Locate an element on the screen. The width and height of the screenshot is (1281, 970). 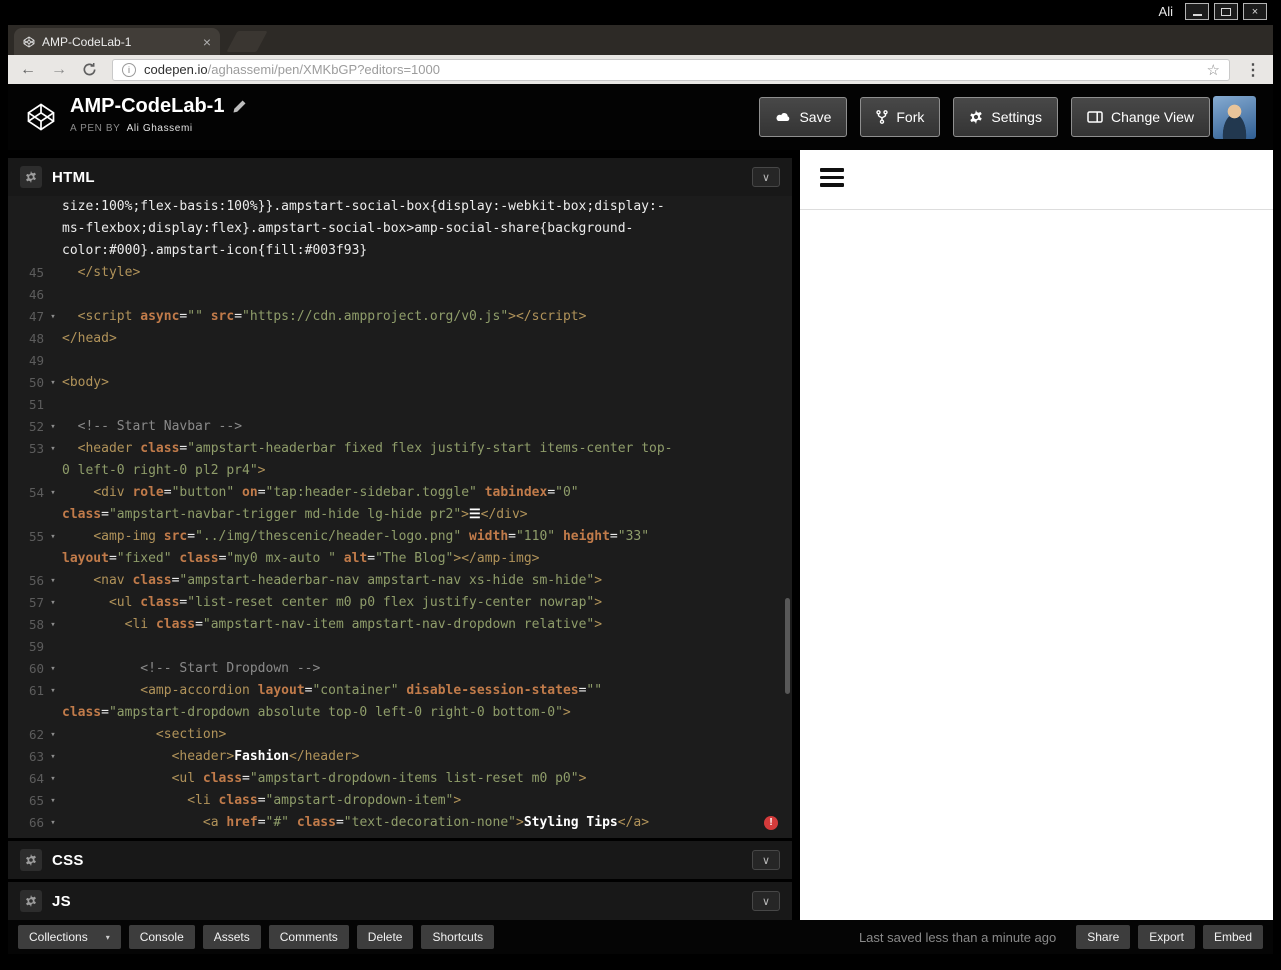
js-settings-gear-icon is located at coordinates (31, 901).